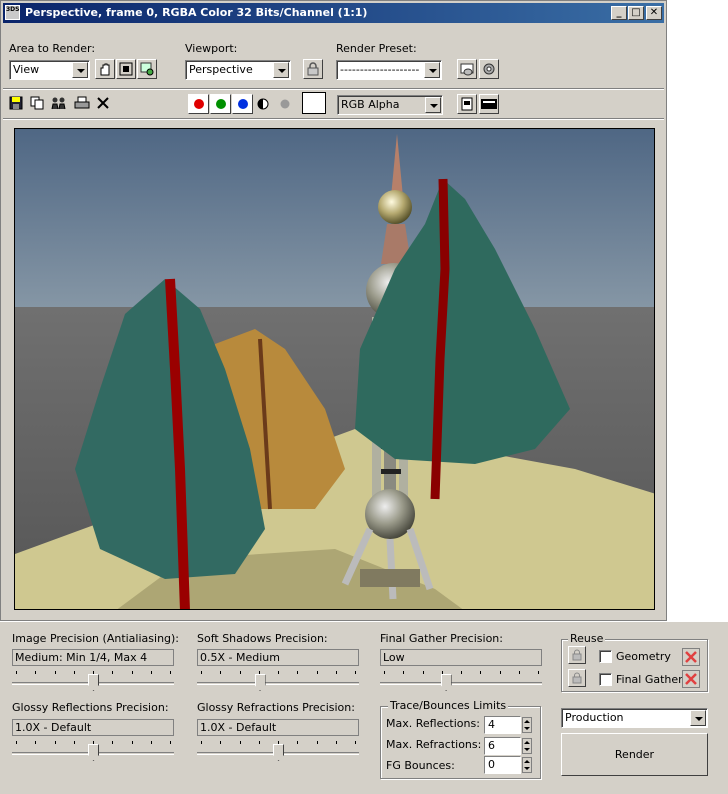  Describe the element at coordinates (654, 13) in the screenshot. I see `close-button: ✕` at that location.